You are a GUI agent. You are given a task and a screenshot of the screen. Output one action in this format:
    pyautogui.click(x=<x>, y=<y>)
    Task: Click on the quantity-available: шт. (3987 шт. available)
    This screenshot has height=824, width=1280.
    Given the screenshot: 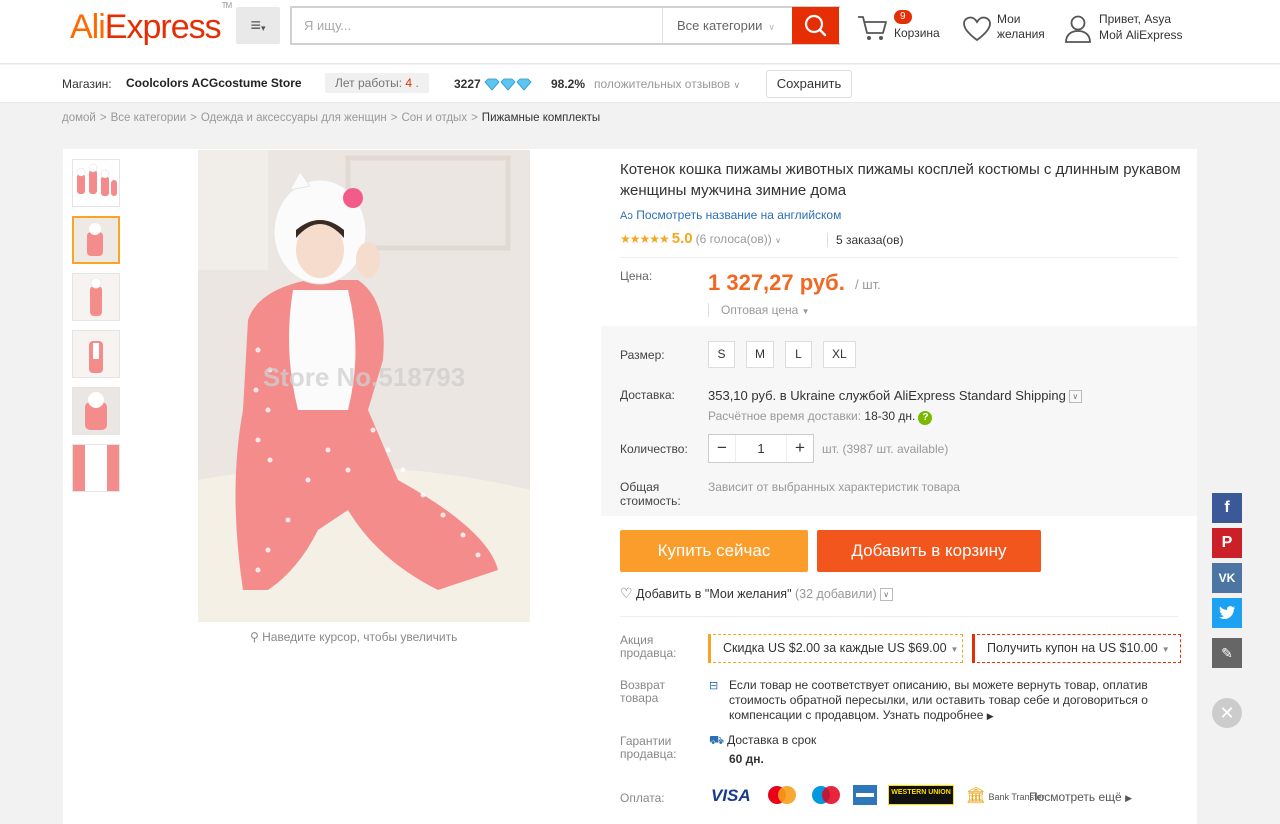 What is the action you would take?
    pyautogui.click(x=885, y=449)
    